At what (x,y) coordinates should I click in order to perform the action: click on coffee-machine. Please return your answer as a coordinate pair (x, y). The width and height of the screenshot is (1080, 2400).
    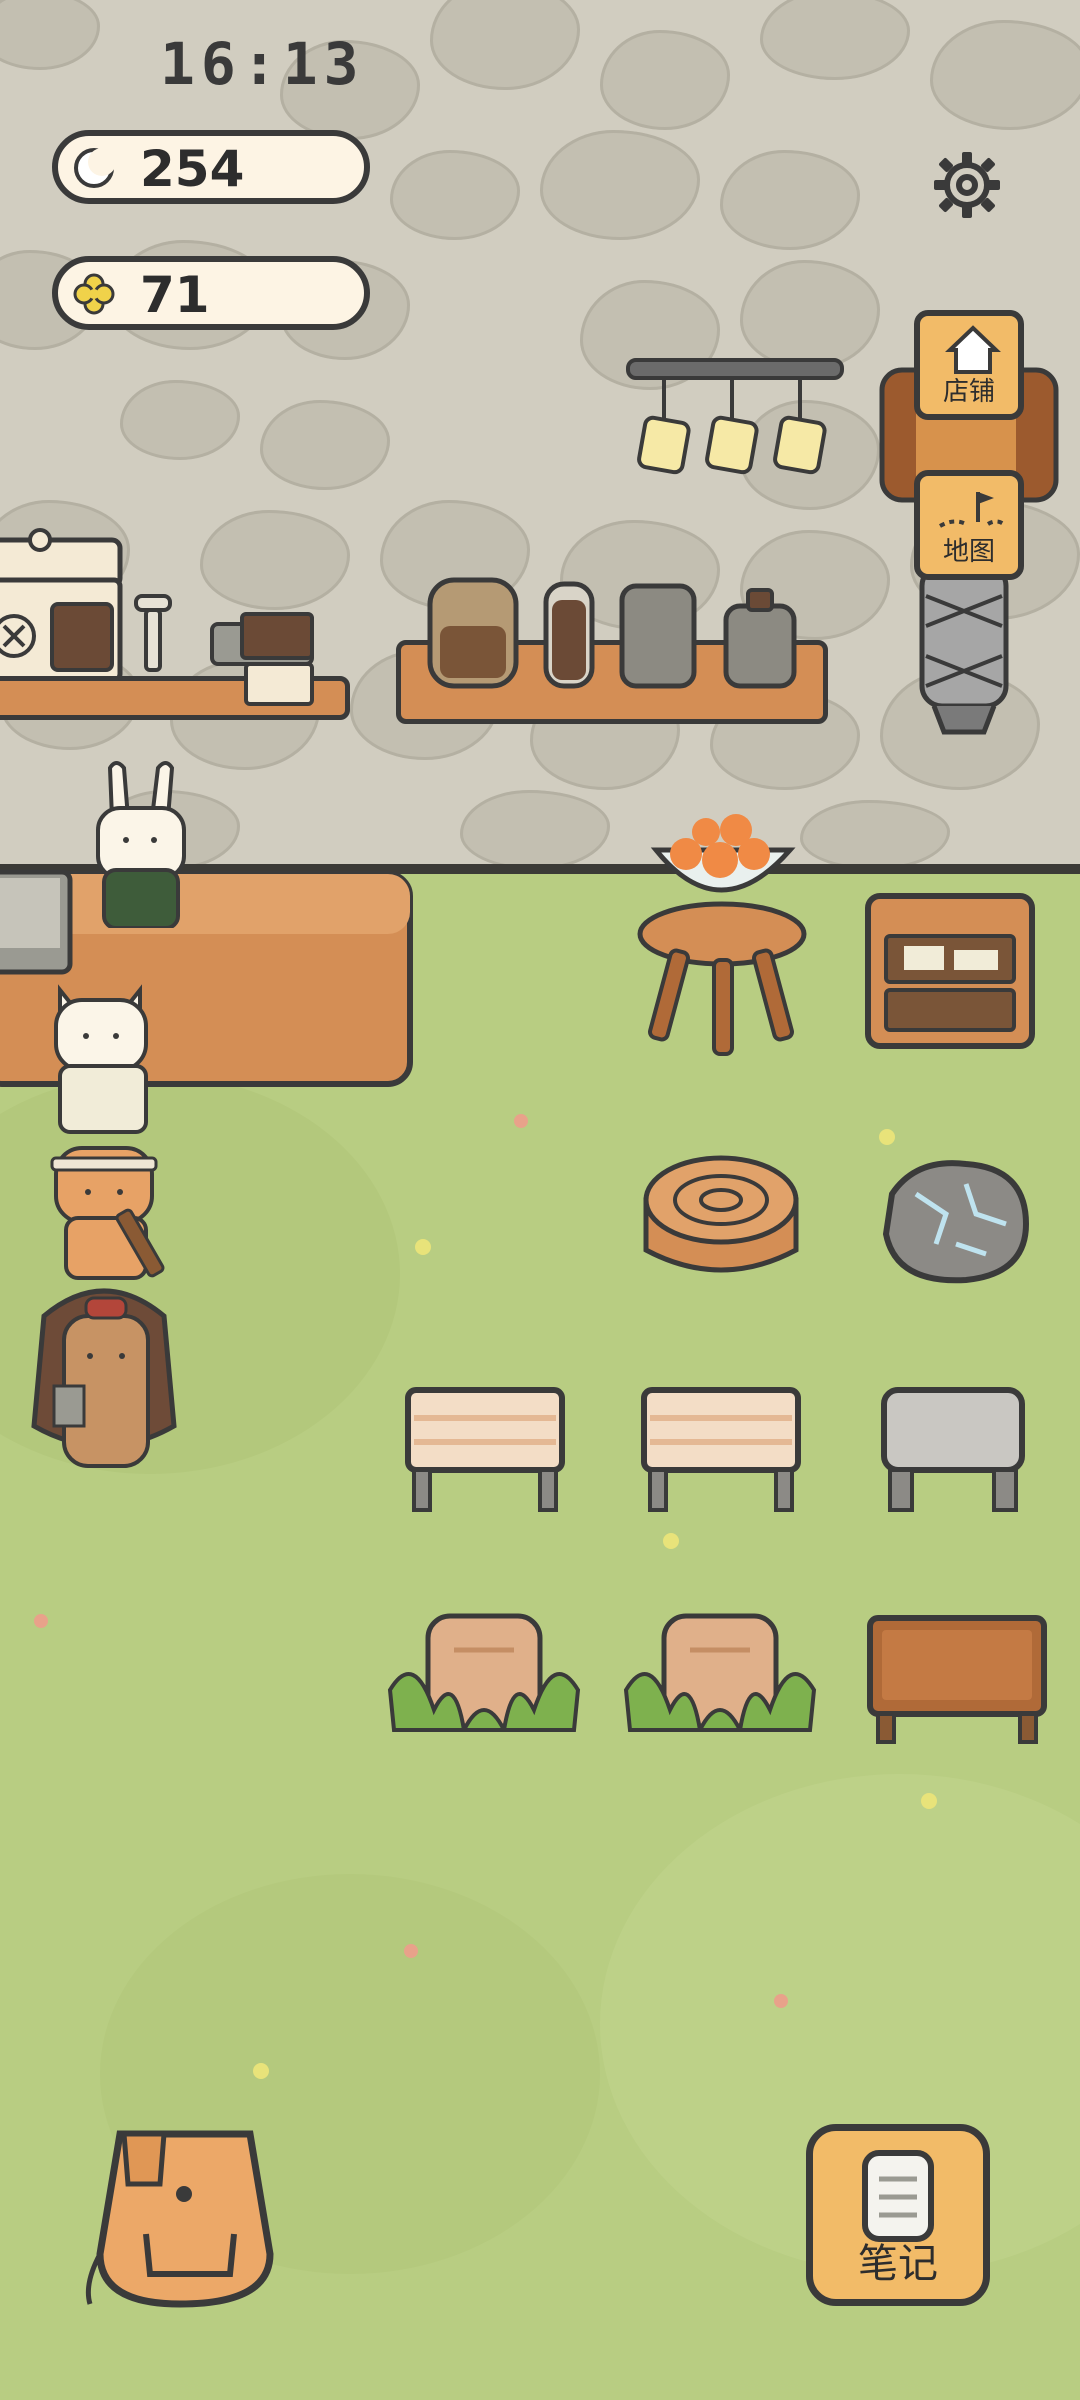
    Looking at the image, I should click on (61, 605).